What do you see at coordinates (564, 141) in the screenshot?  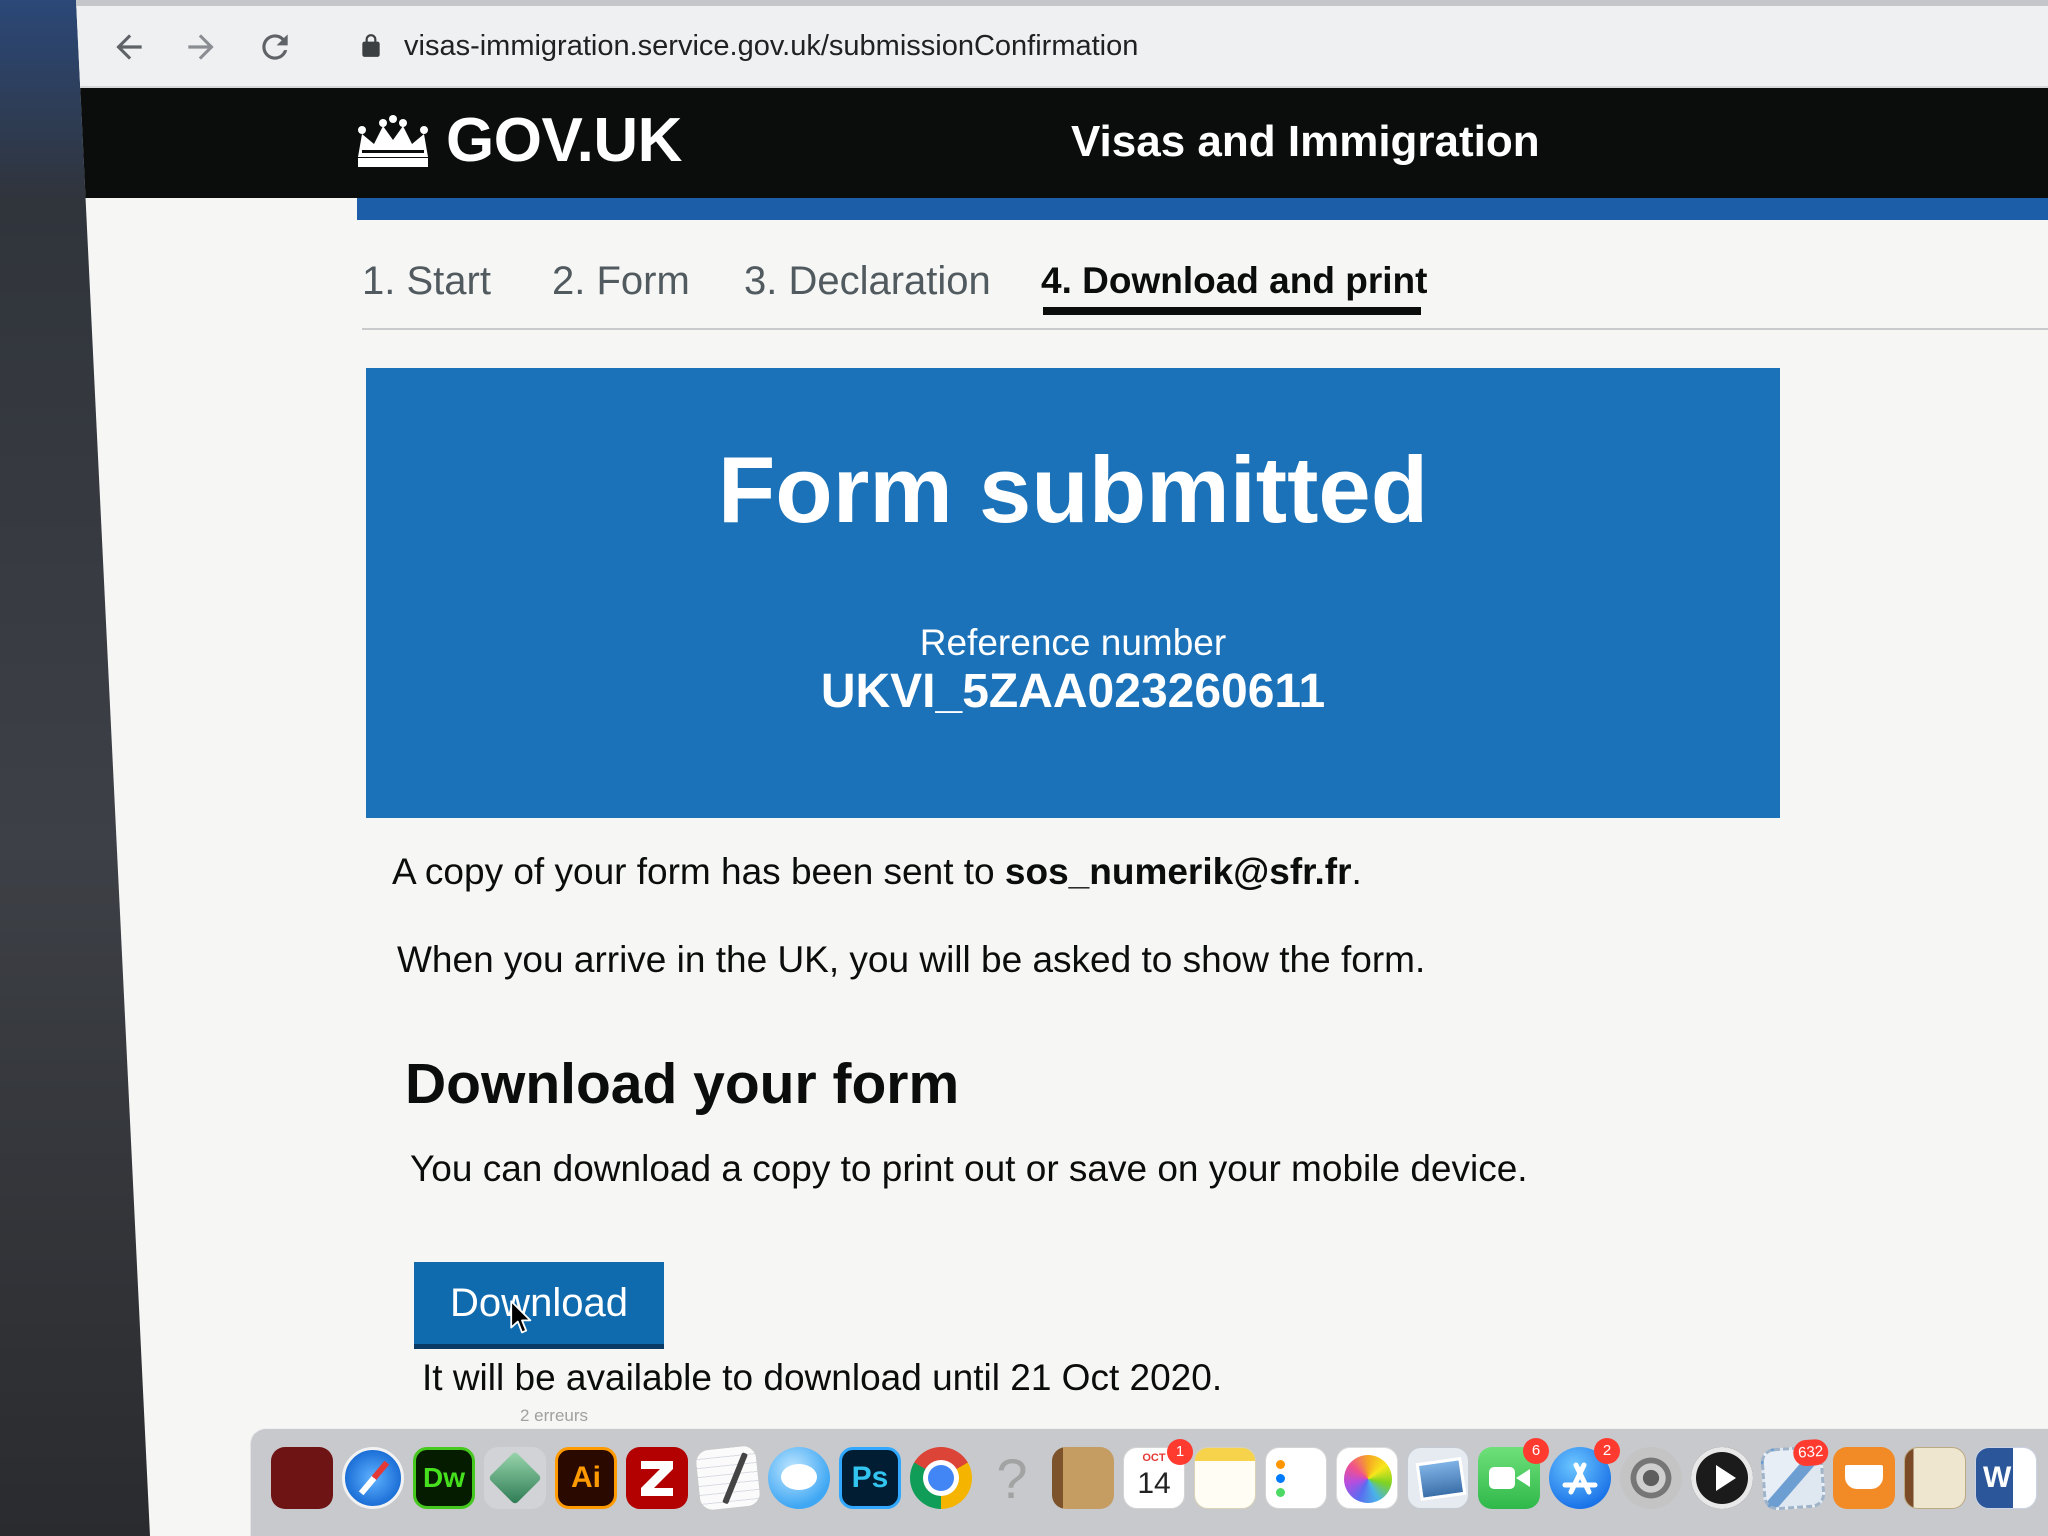 I see `govuk-logo-link: GOV.UK` at bounding box center [564, 141].